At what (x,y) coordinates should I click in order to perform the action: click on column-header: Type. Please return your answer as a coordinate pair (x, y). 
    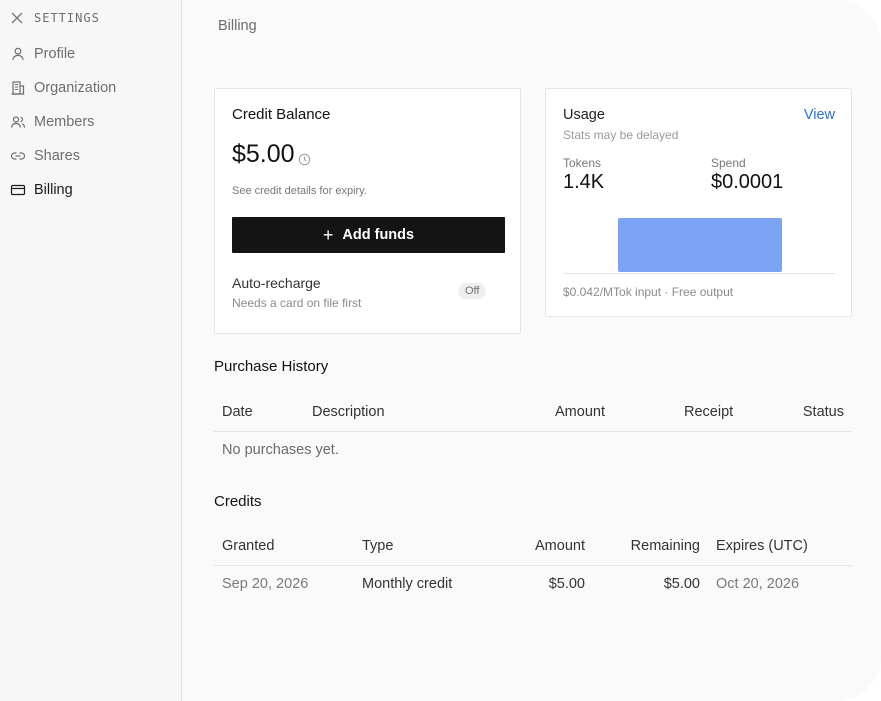
    Looking at the image, I should click on (378, 546).